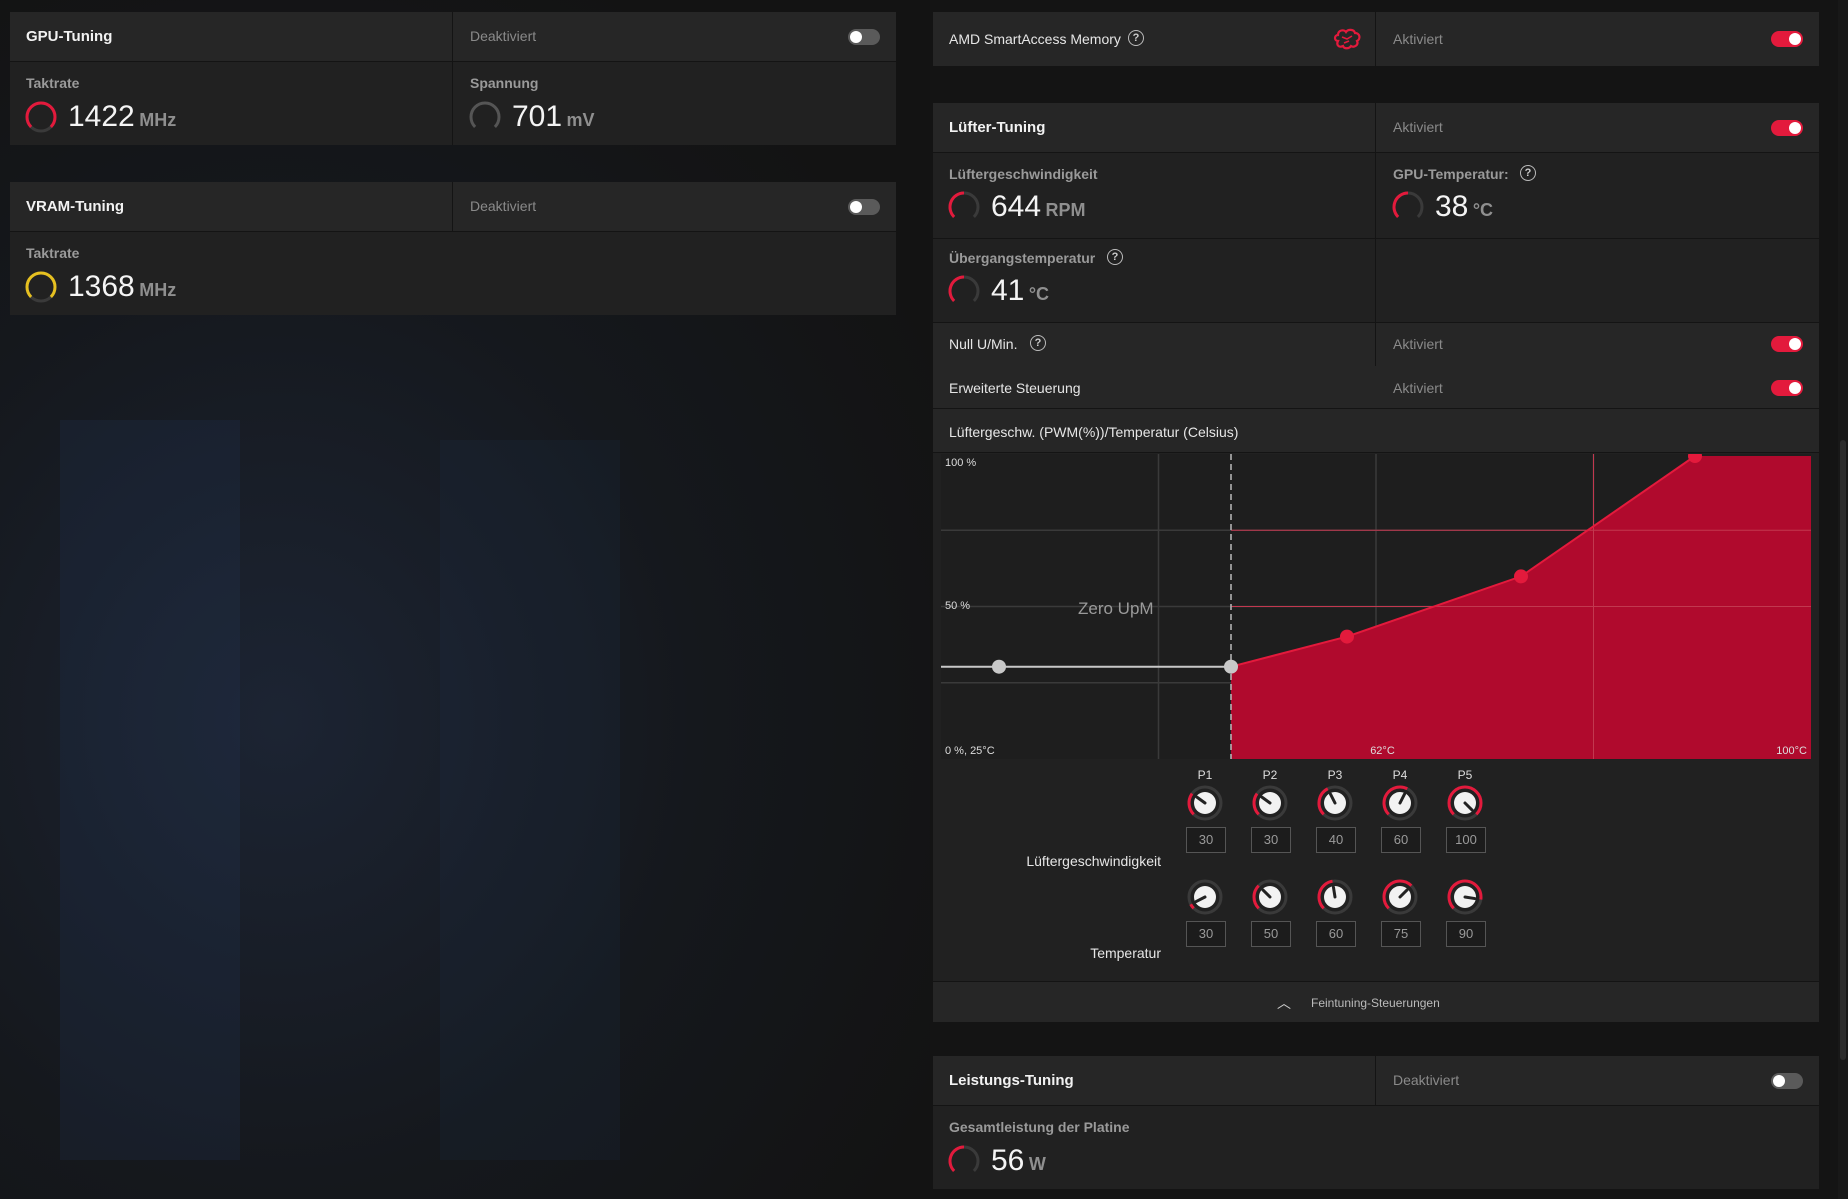  What do you see at coordinates (1376, 39) in the screenshot?
I see `smart-access-memory-panel: AMD SmartAccess Memory ? Aktiviert` at bounding box center [1376, 39].